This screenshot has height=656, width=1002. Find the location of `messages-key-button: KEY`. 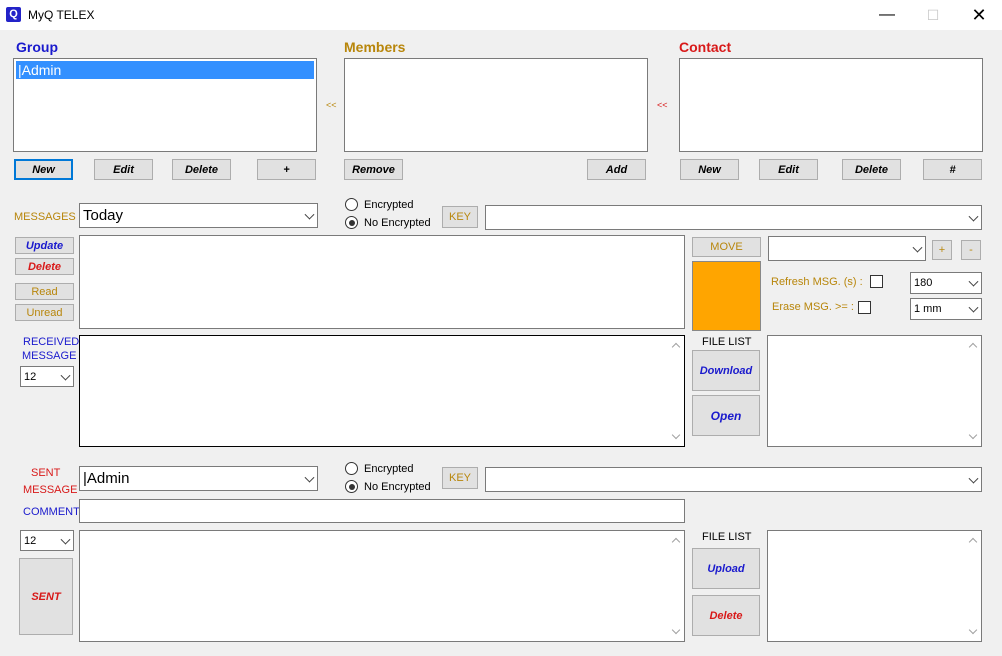

messages-key-button: KEY is located at coordinates (460, 217).